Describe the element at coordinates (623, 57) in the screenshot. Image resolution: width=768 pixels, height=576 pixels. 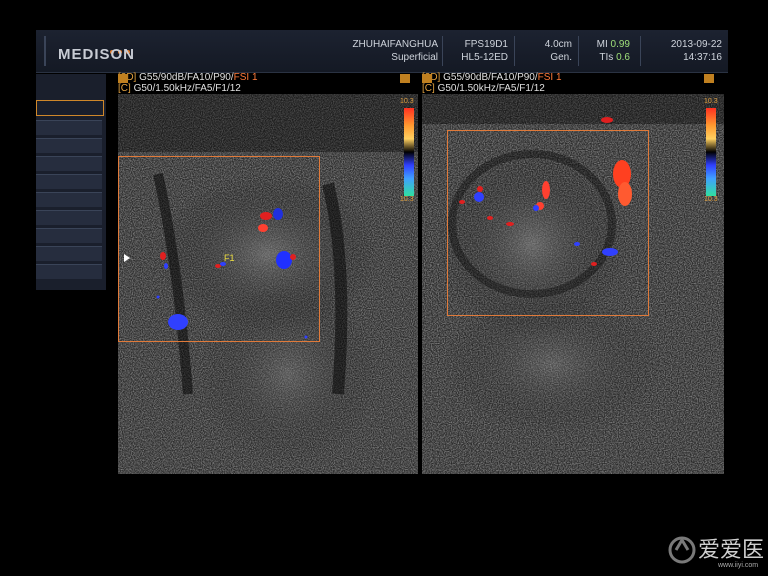
I see `tis-value: 0.6` at that location.